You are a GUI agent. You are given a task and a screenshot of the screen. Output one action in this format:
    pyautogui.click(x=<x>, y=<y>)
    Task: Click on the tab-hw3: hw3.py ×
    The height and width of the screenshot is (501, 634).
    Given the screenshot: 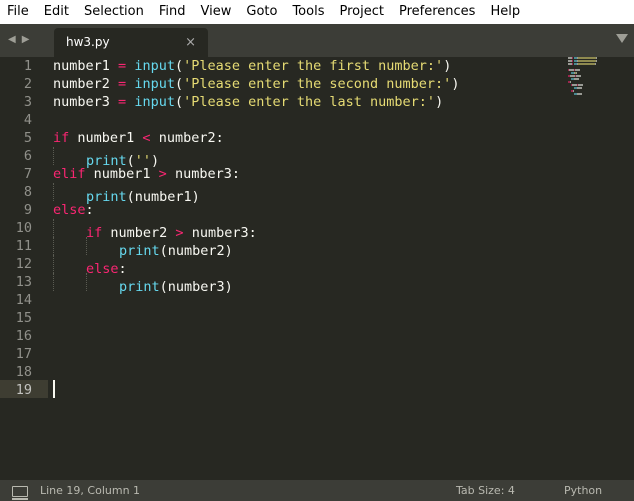 What is the action you would take?
    pyautogui.click(x=131, y=42)
    